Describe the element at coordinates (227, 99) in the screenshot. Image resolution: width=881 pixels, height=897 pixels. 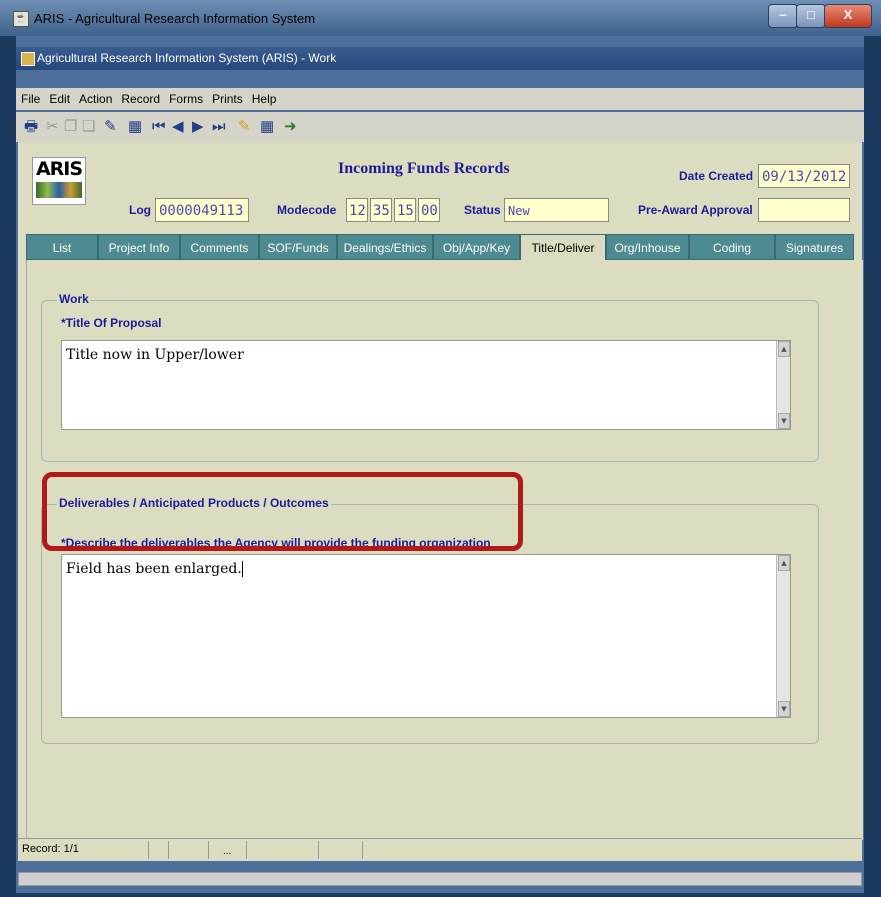
I see `menu-prints: Prints` at that location.